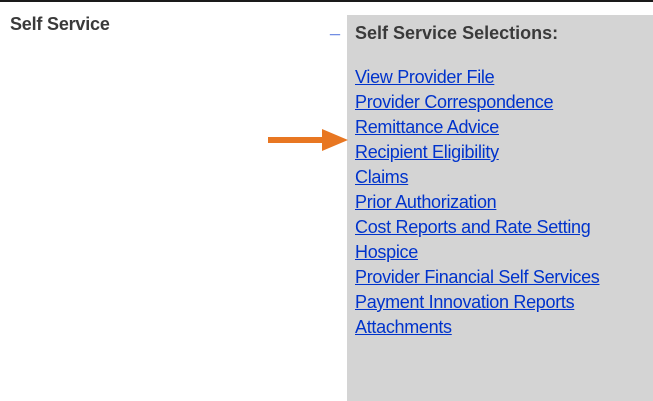  I want to click on selections-heading: Self Service Selections:, so click(457, 33).